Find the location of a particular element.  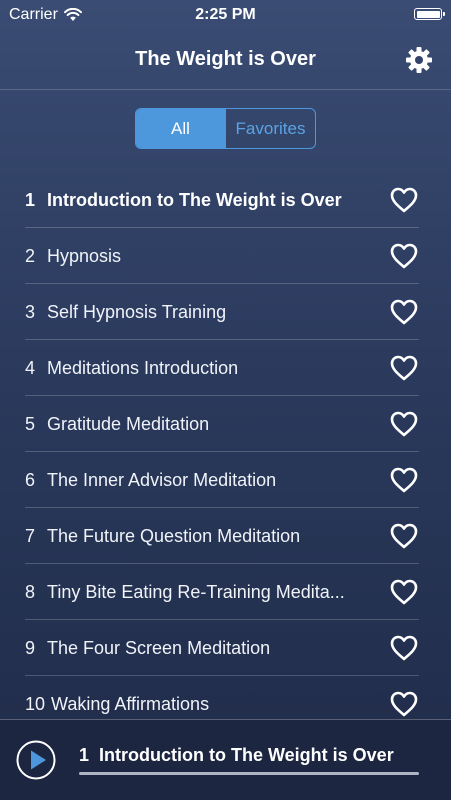

filter-favorites: Favorites is located at coordinates (270, 128).